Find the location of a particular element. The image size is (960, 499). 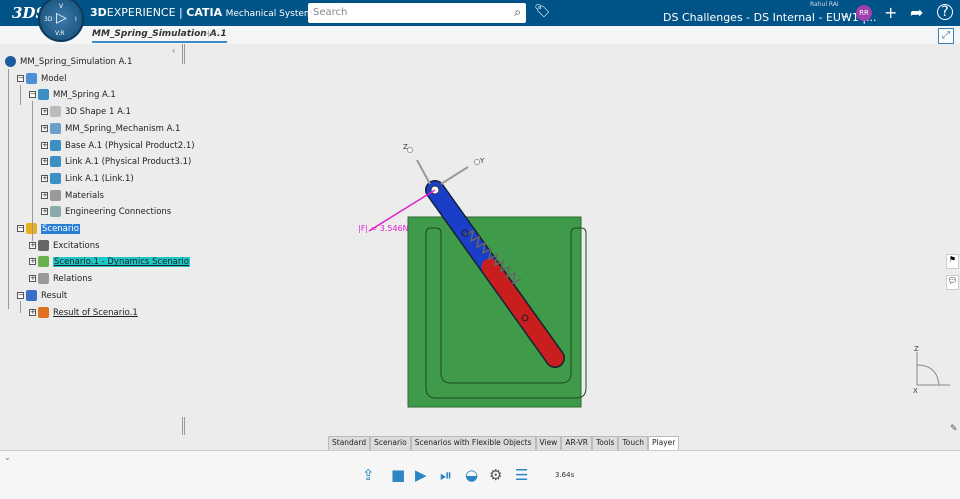

mechanism-icon is located at coordinates (55, 128).